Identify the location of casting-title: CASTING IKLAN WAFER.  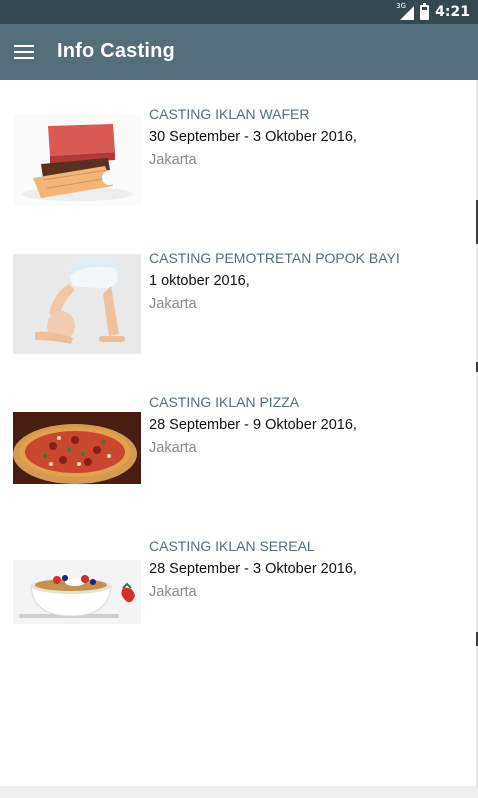
(229, 114).